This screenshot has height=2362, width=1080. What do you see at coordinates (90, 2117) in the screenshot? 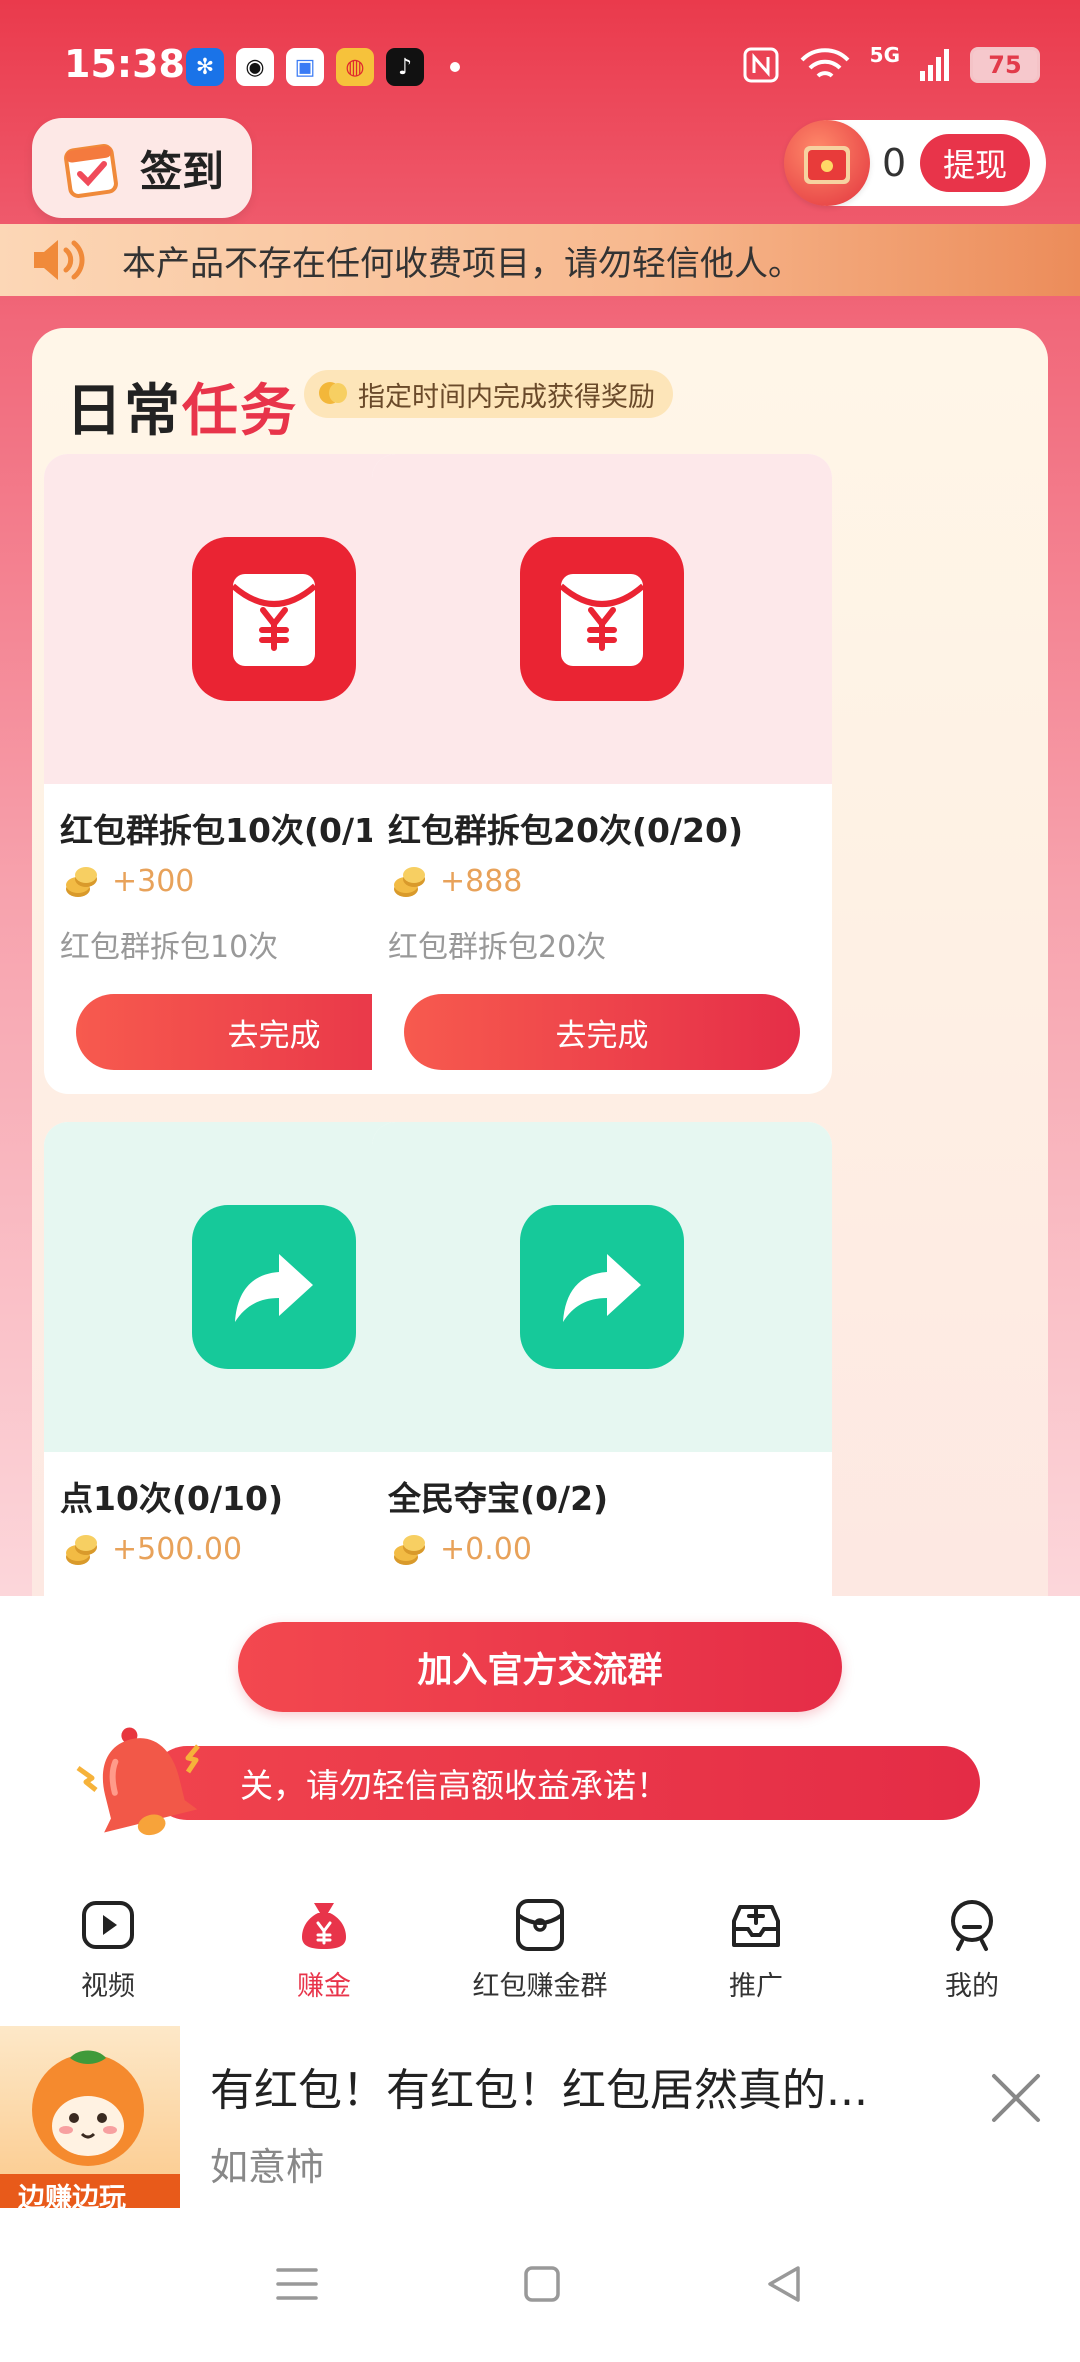
I see `ad-thumbnail: 边赚边玩` at bounding box center [90, 2117].